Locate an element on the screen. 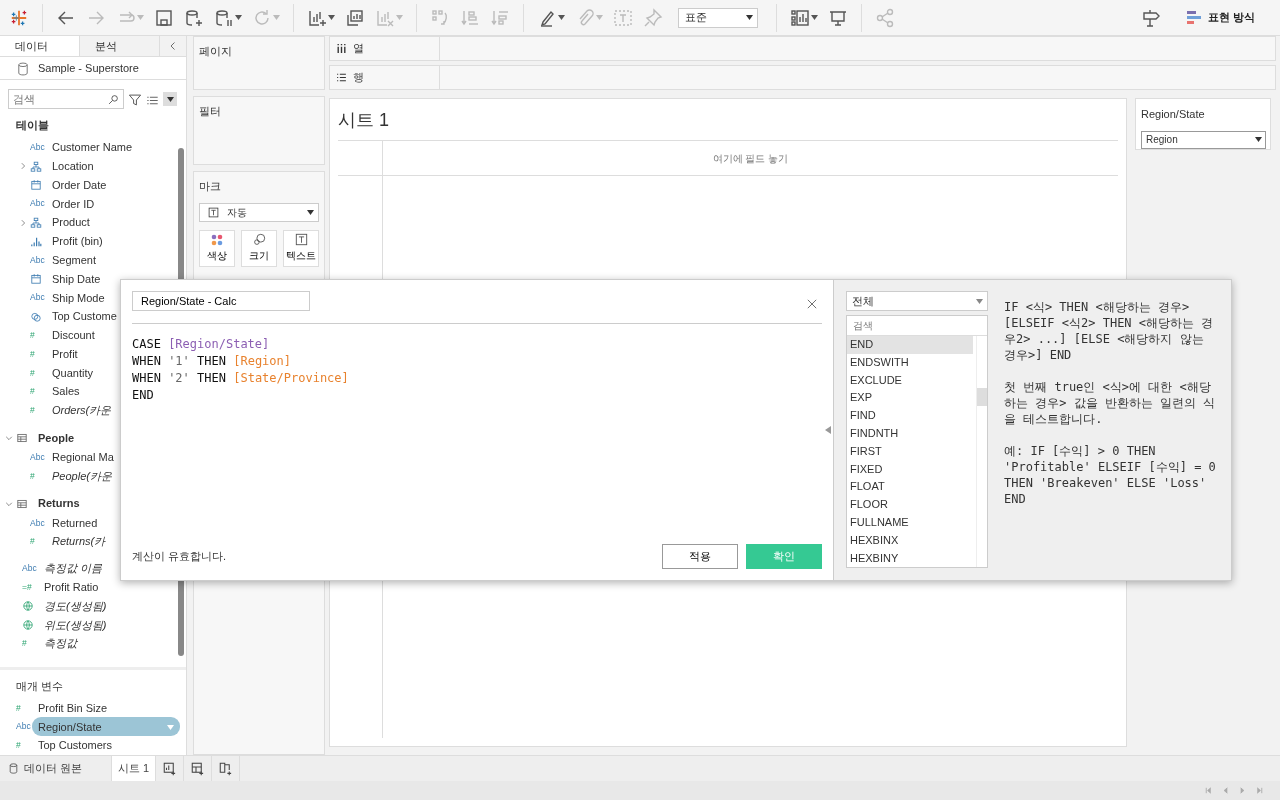 The image size is (1280, 800). collapse-chevron-icon is located at coordinates (173, 46).